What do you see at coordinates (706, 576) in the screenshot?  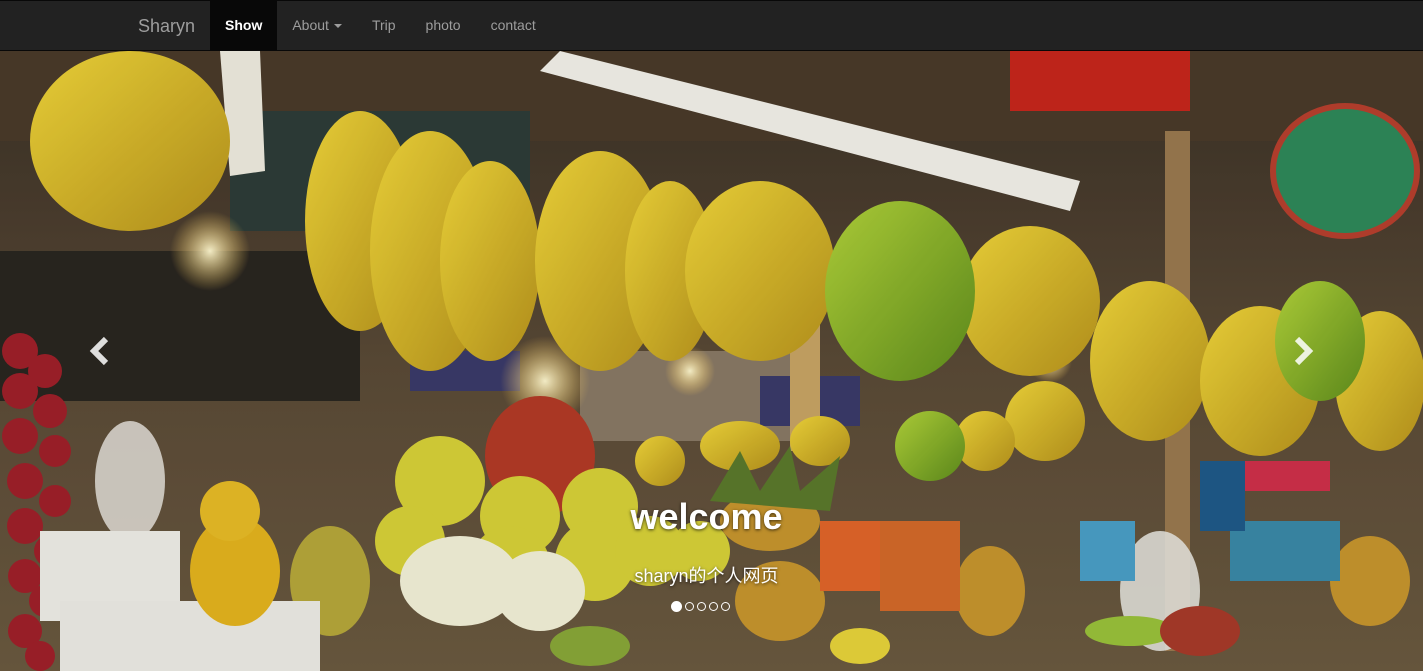 I see `carousel-caption-subtitle: sharyn的个人网页` at bounding box center [706, 576].